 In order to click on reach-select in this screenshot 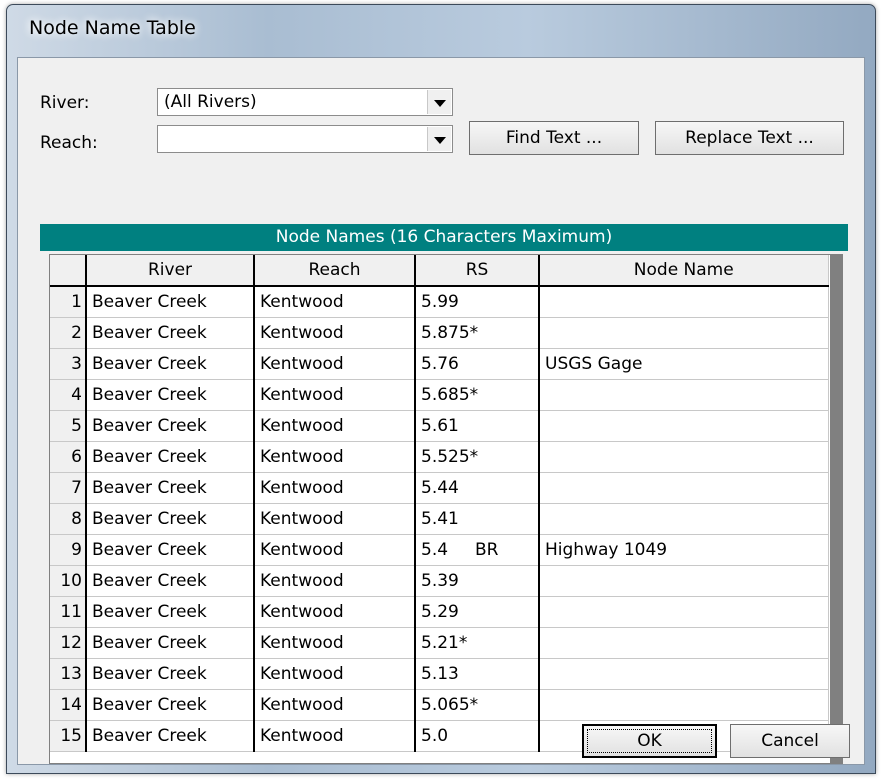, I will do `click(305, 139)`.